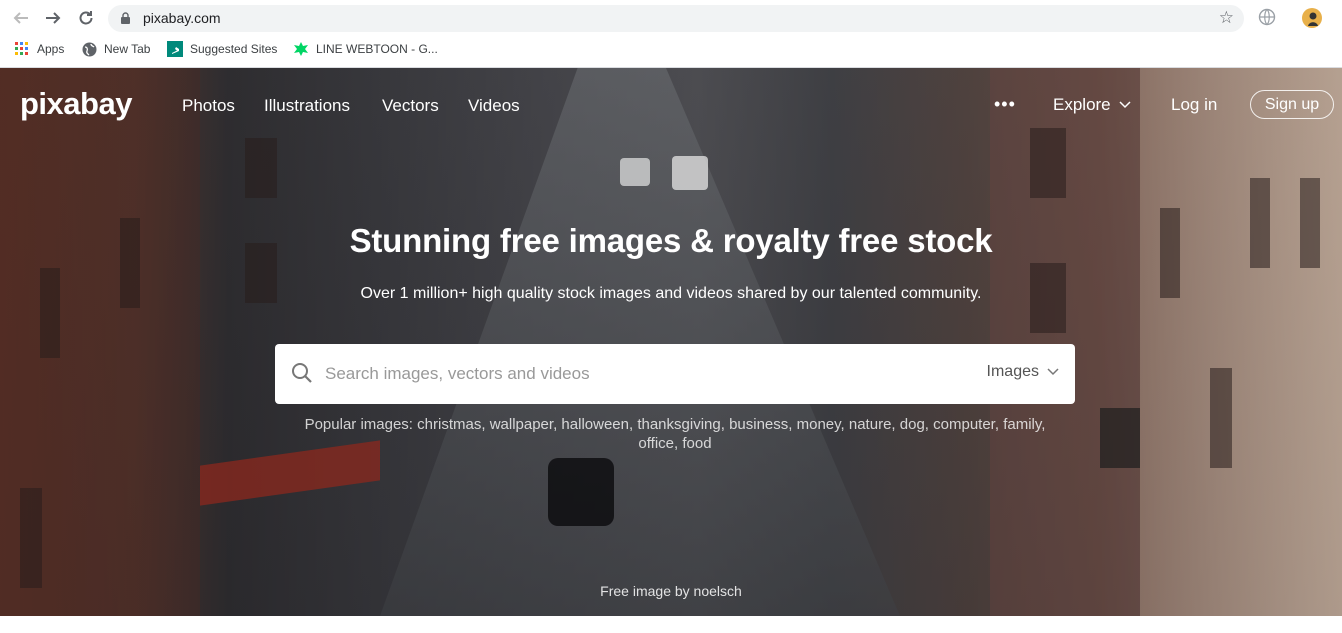  Describe the element at coordinates (671, 591) in the screenshot. I see `image-credit: Free image by noelsch` at that location.